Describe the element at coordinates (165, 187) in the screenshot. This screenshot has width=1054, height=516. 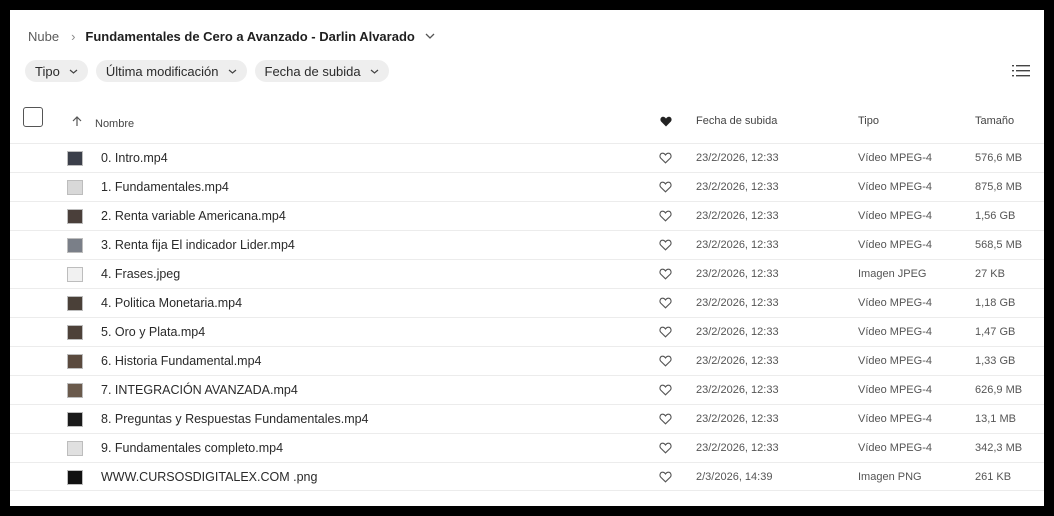
I see `file-name: 1. Fundamentales.mp4` at that location.